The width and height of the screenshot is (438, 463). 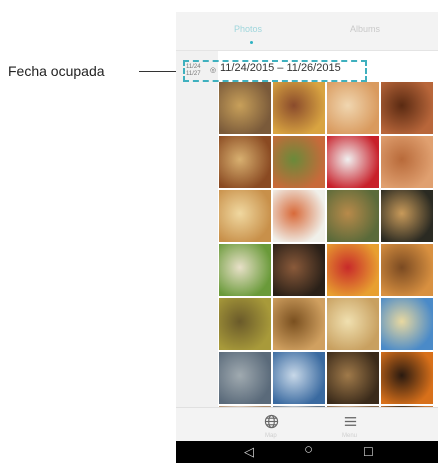 What do you see at coordinates (245, 162) in the screenshot?
I see `photo-thumbnail-breads` at bounding box center [245, 162].